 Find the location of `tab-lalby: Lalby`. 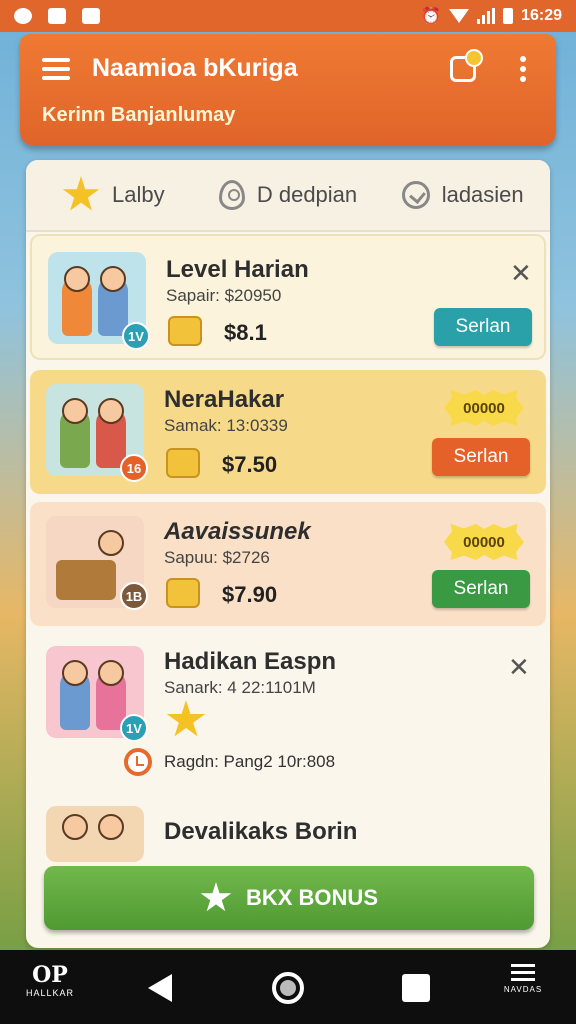

tab-lalby: Lalby is located at coordinates (113, 195).